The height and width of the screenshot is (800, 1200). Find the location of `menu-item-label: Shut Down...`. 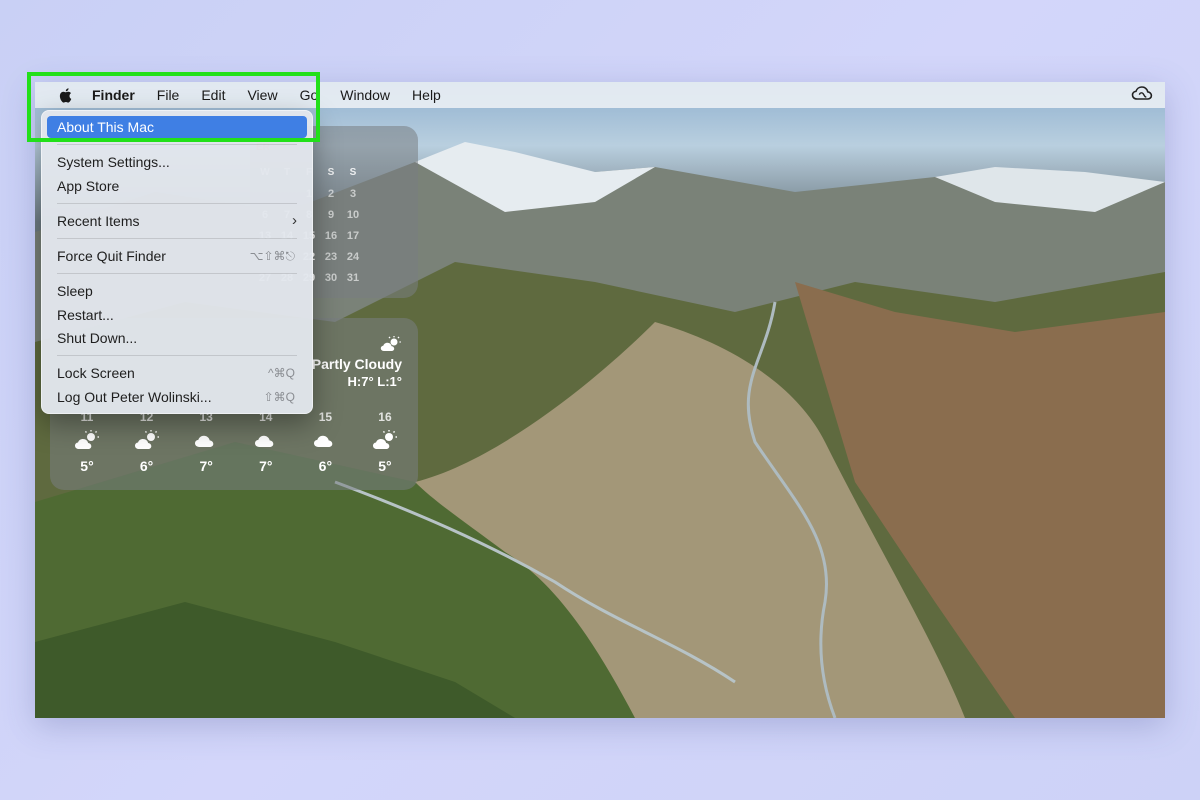

menu-item-label: Shut Down... is located at coordinates (97, 338).